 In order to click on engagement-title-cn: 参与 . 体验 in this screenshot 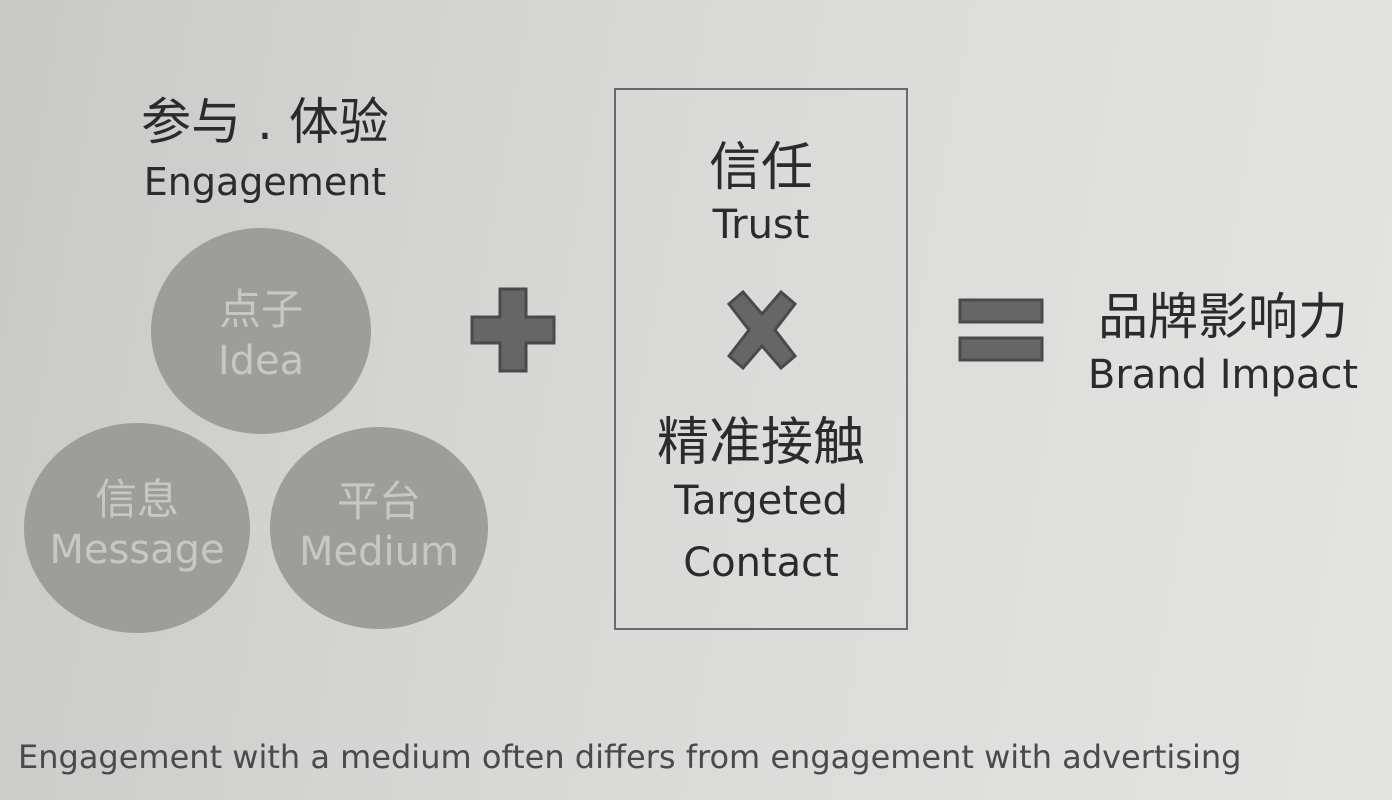, I will do `click(265, 122)`.